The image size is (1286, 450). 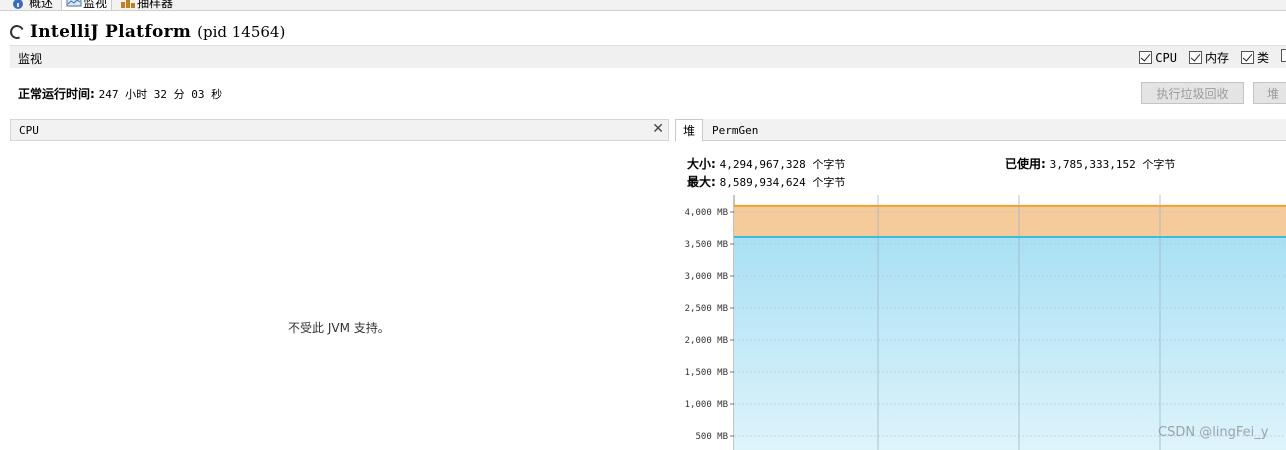 I want to click on heap-size-label: 大小:, so click(x=701, y=164).